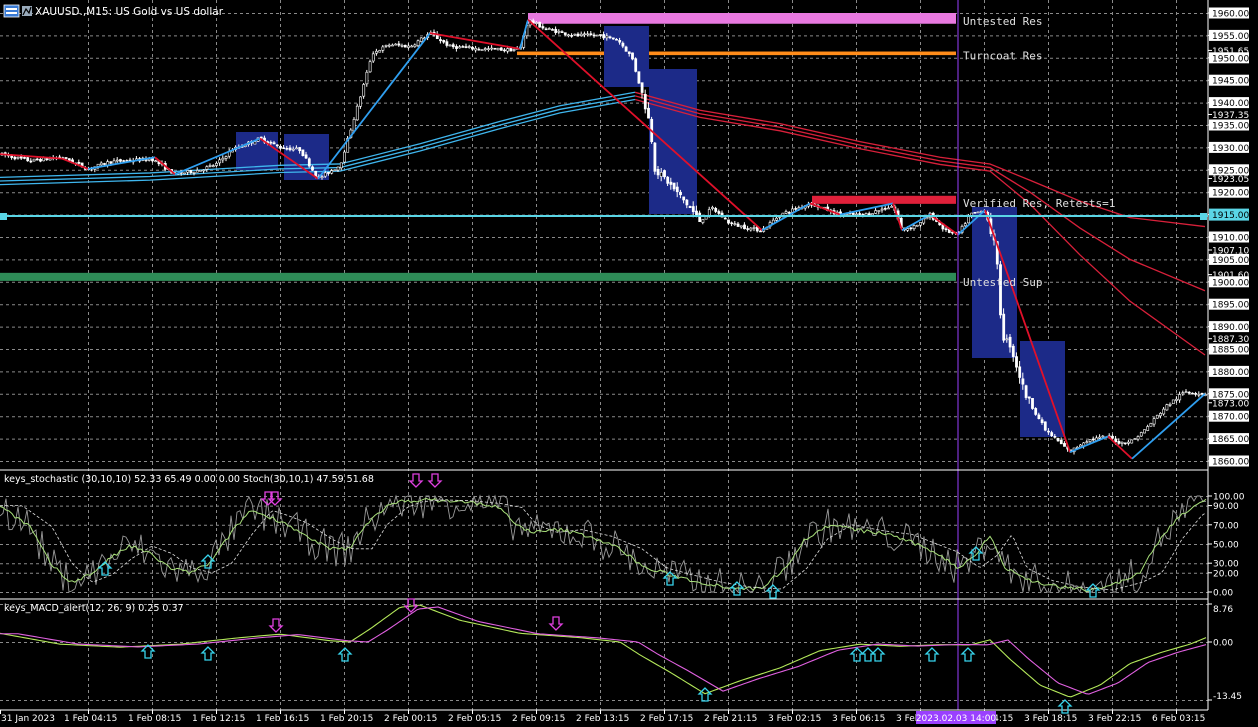 This screenshot has height=727, width=1258. Describe the element at coordinates (1228, 461) in the screenshot. I see `price-tick: 1860.00` at that location.